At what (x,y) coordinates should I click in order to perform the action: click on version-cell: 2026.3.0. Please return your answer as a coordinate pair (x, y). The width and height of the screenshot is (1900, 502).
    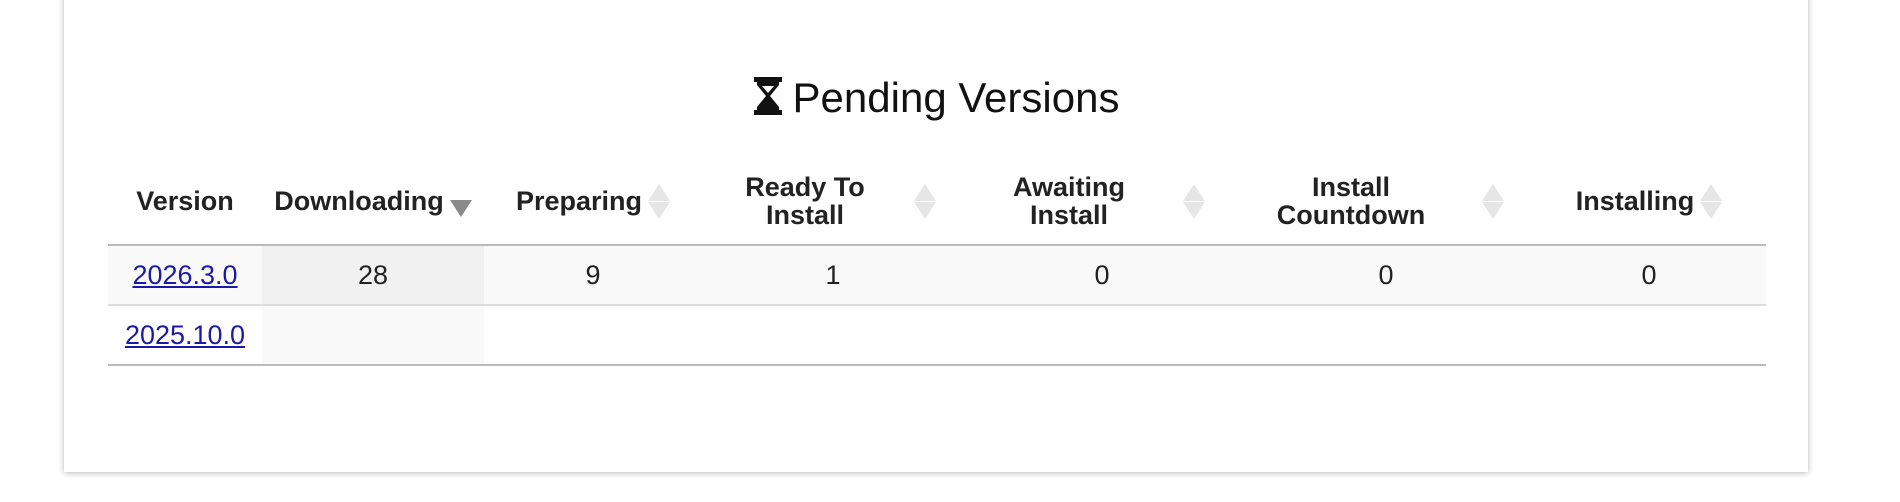
    Looking at the image, I should click on (185, 275).